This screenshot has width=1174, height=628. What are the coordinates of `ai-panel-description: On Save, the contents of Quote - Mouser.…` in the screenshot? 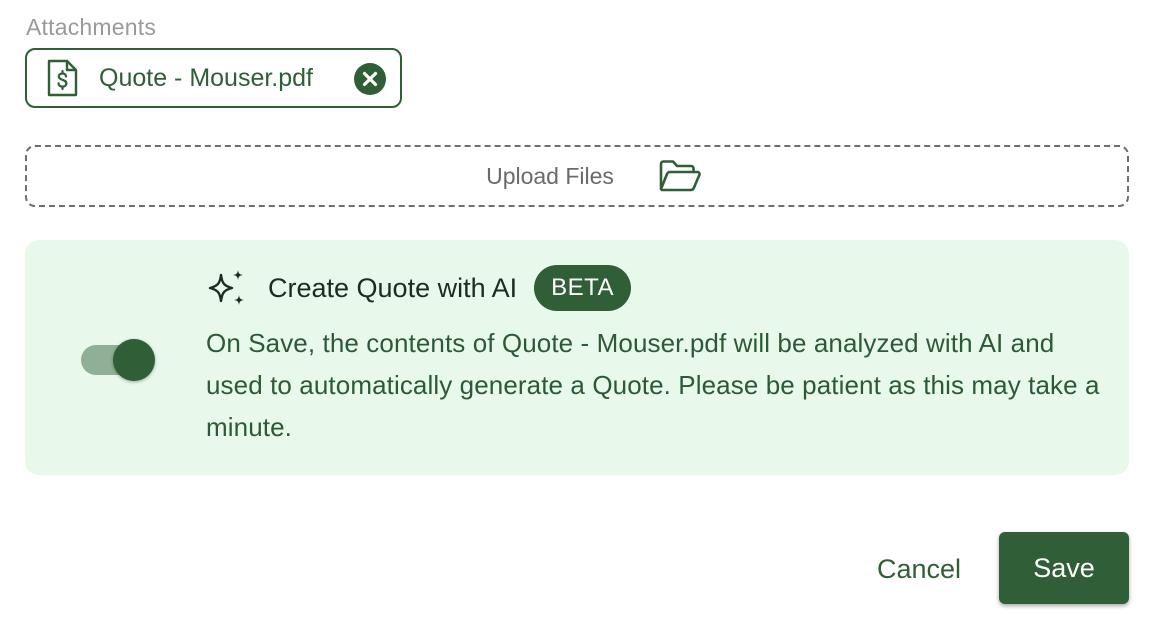 It's located at (653, 385).